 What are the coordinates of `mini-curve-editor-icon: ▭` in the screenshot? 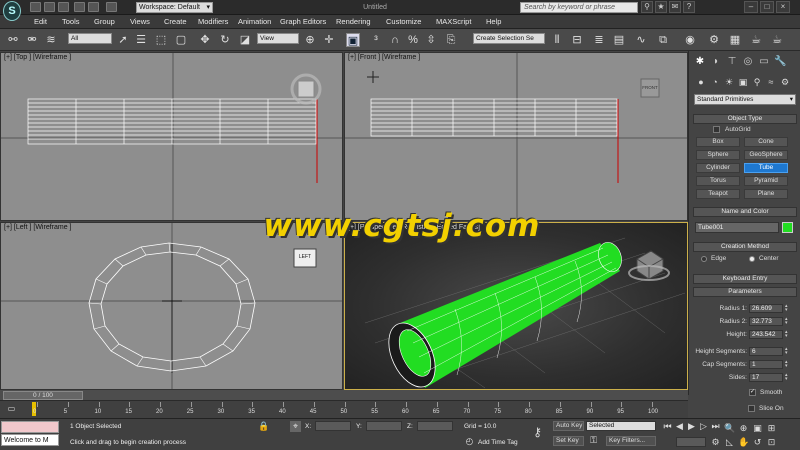 It's located at (11, 408).